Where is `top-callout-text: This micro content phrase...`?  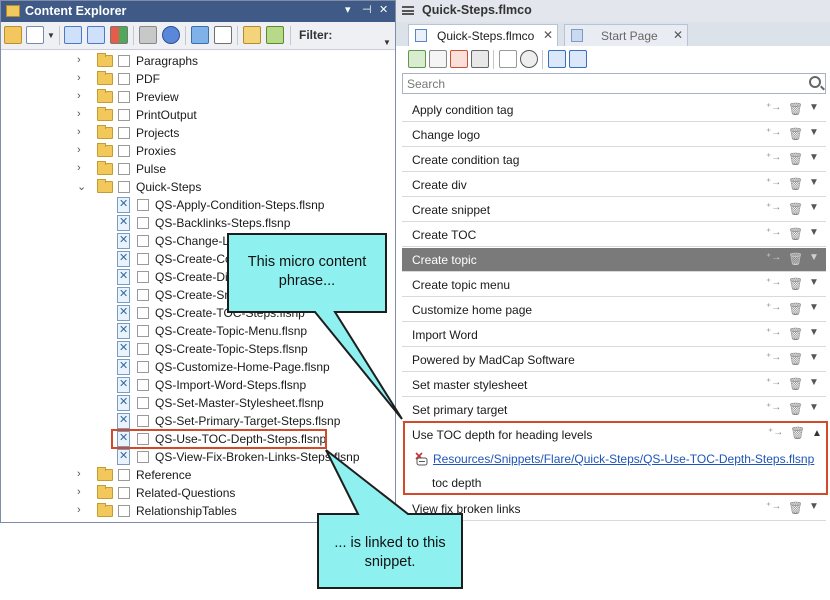 top-callout-text: This micro content phrase... is located at coordinates (307, 271).